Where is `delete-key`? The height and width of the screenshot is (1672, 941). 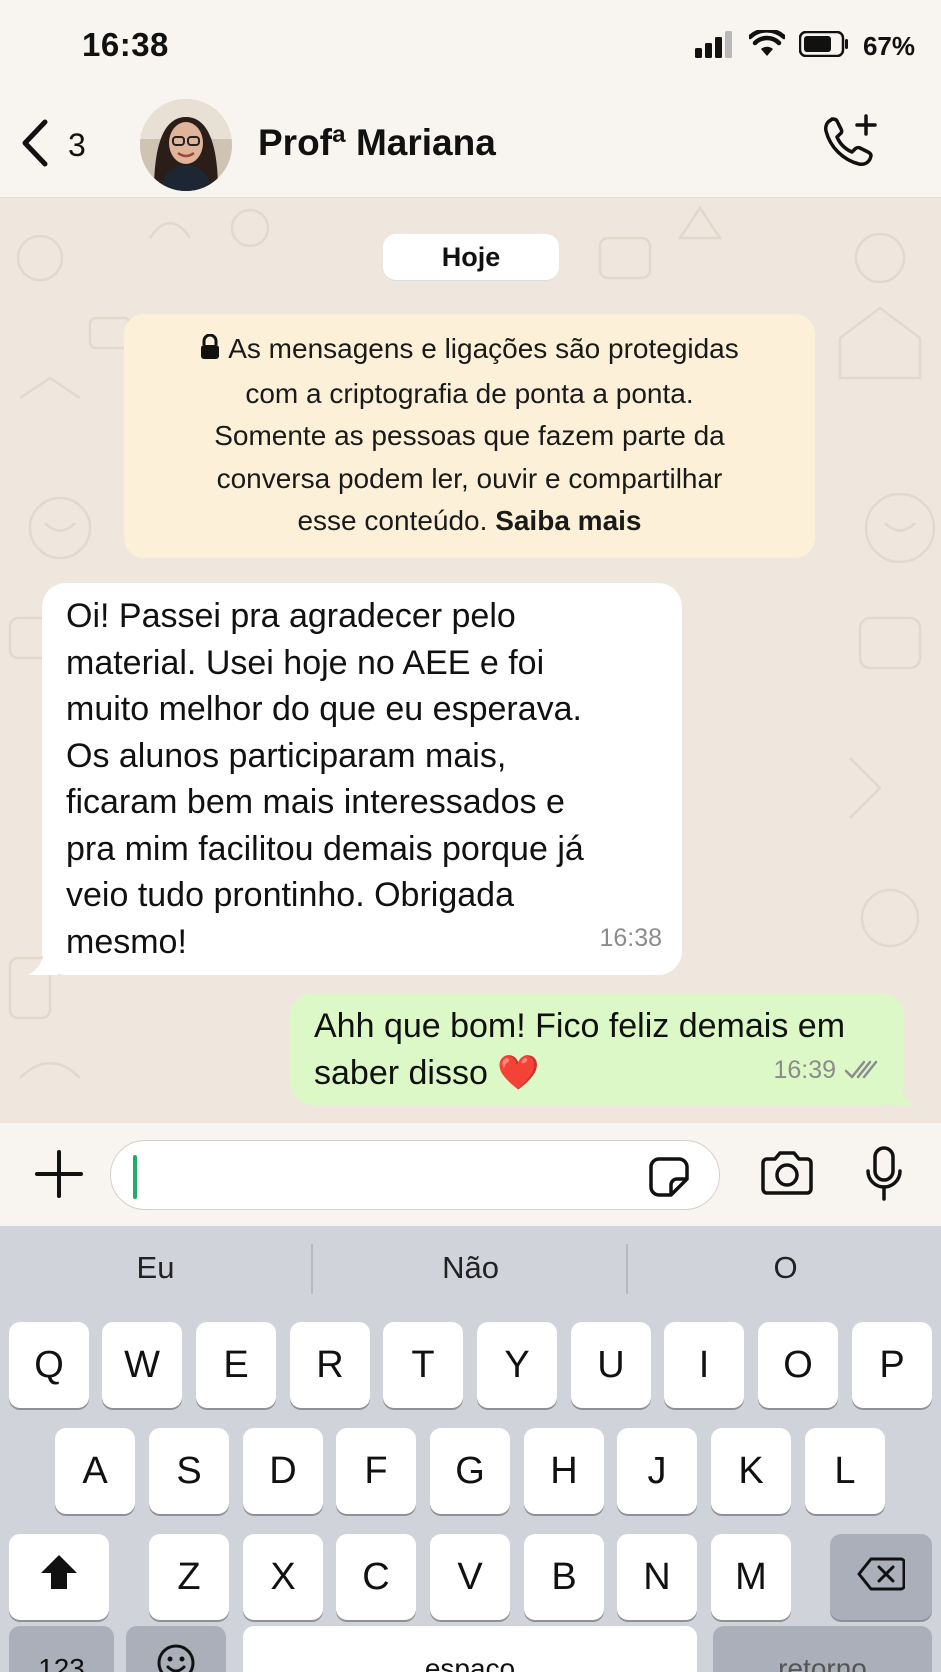
delete-key is located at coordinates (881, 1577).